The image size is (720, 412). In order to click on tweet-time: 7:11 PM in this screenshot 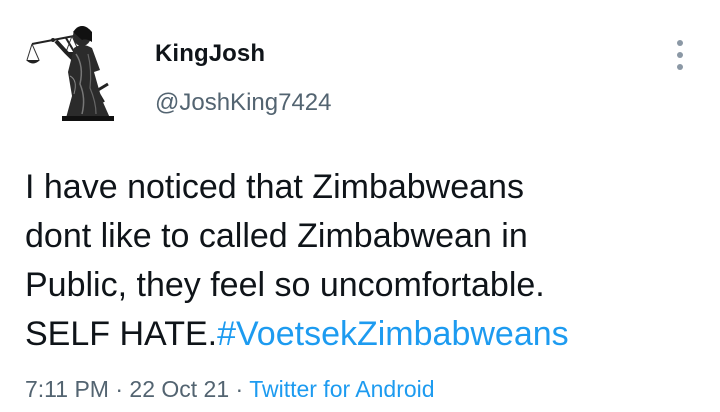, I will do `click(67, 389)`.